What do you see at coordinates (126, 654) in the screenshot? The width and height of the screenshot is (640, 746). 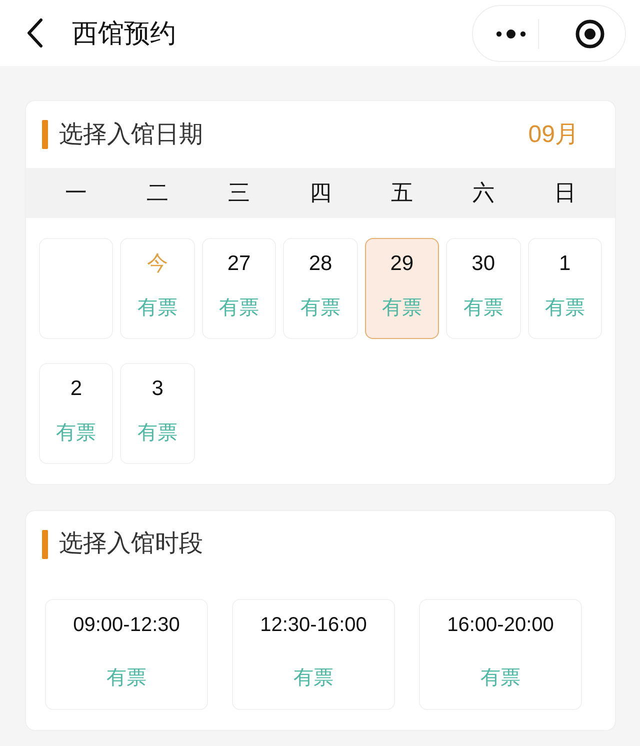 I see `time-slot: 09:00-12:30 有票` at bounding box center [126, 654].